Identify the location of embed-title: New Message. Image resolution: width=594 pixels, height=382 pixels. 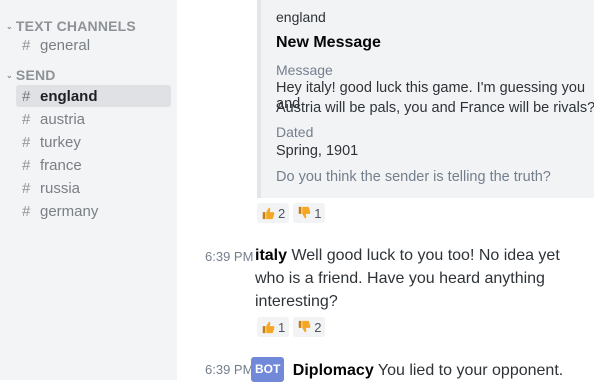
(328, 42).